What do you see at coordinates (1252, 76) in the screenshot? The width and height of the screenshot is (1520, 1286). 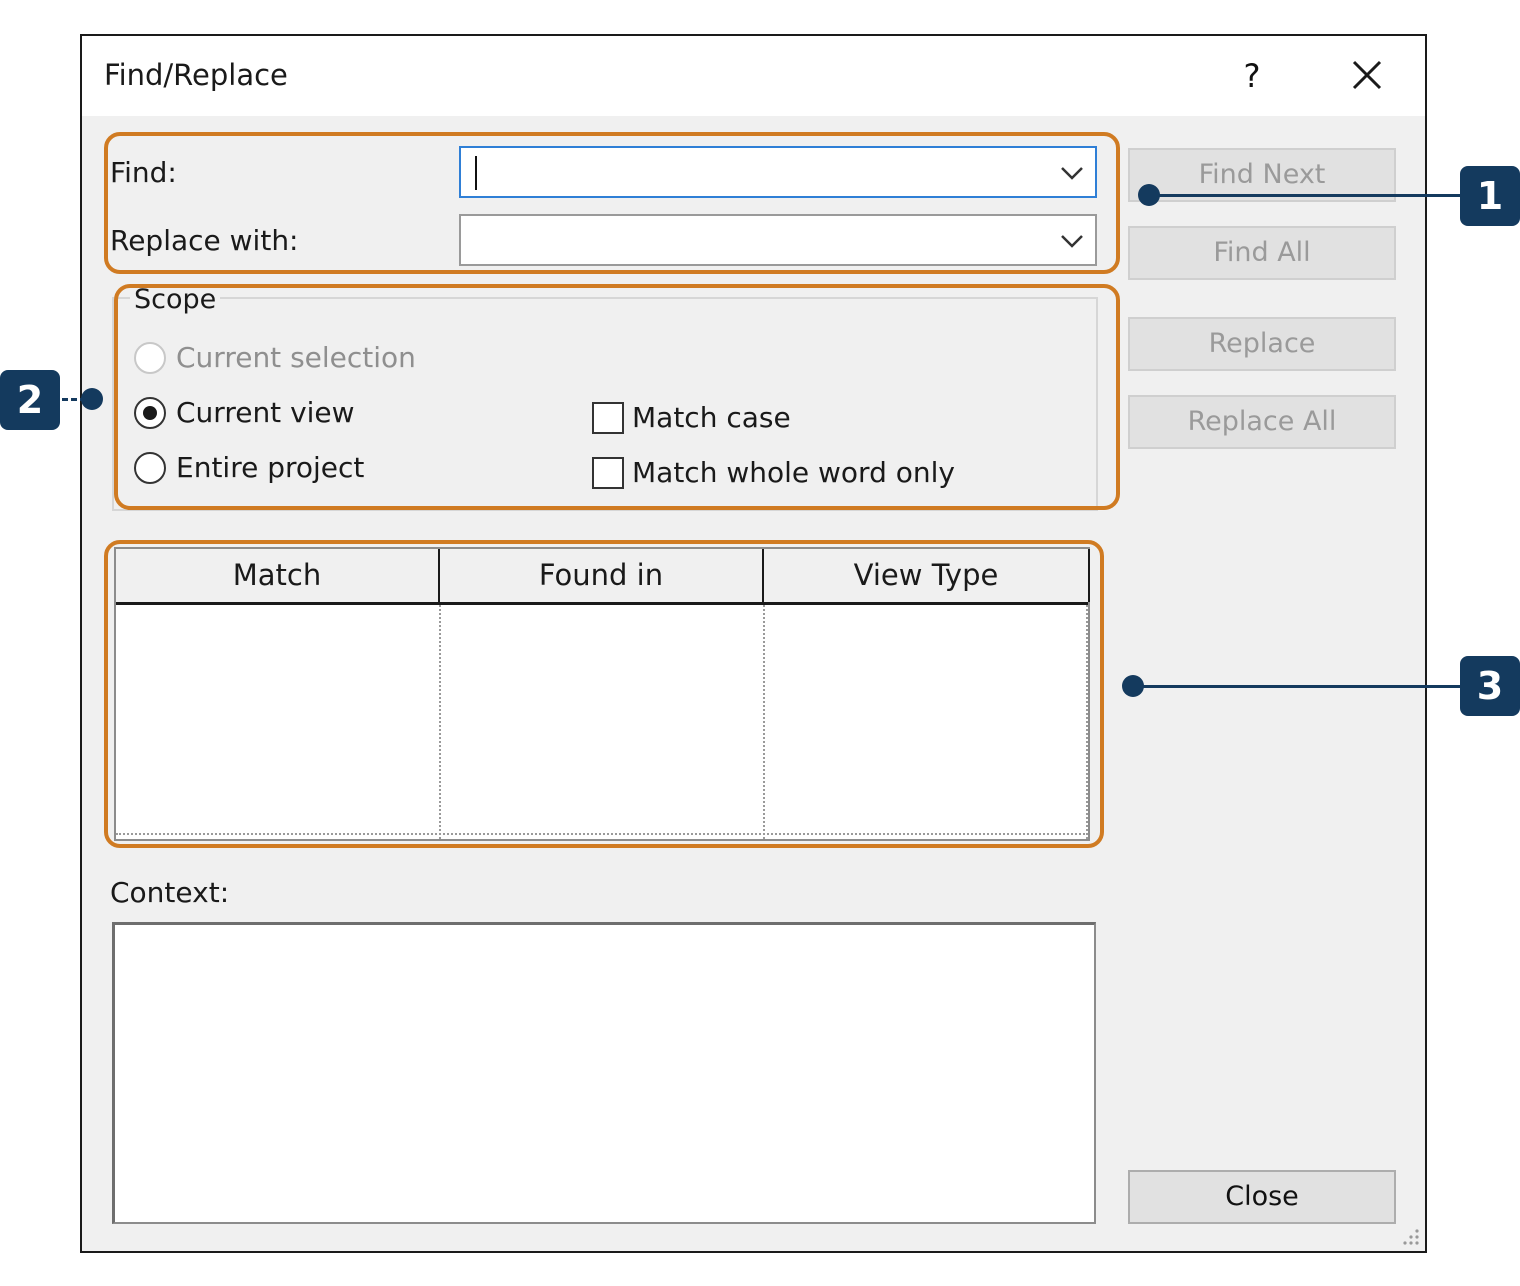 I see `help-button: ?` at bounding box center [1252, 76].